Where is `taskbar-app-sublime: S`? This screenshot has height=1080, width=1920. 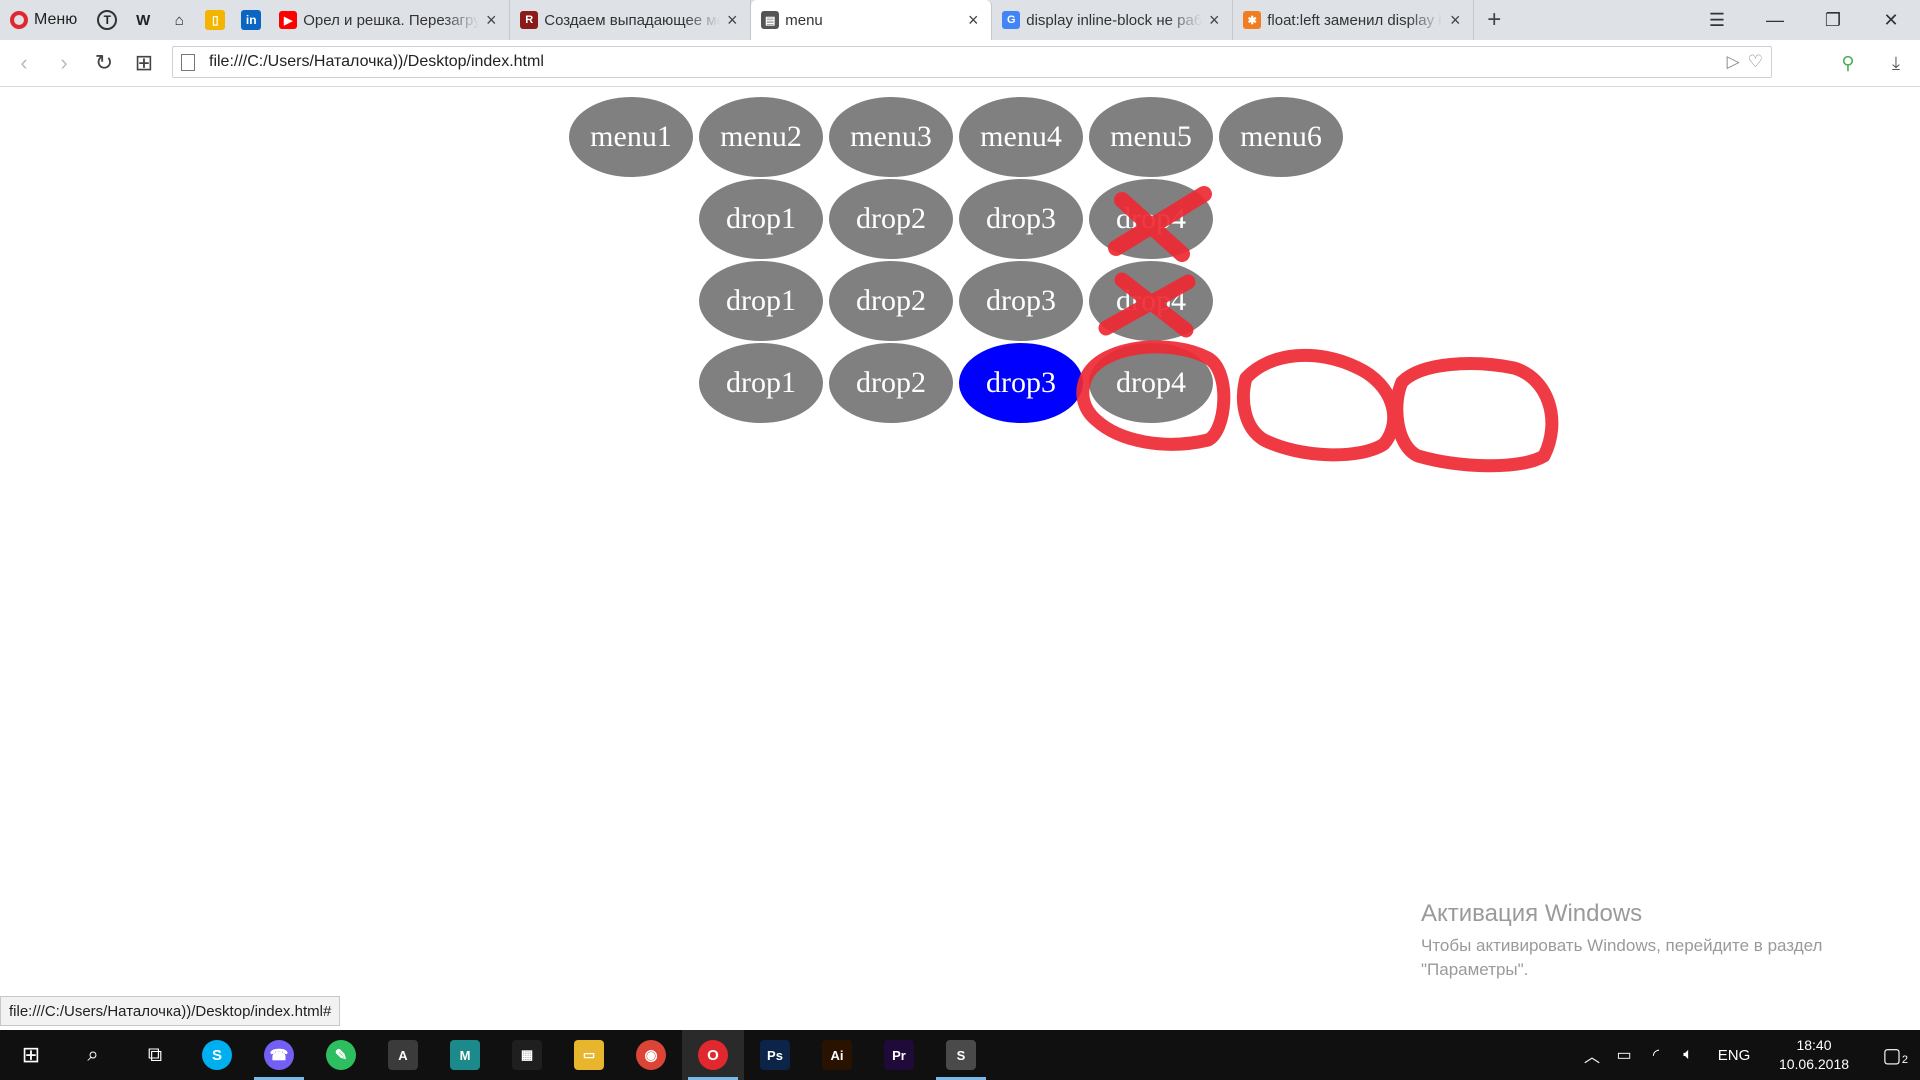 taskbar-app-sublime: S is located at coordinates (961, 1055).